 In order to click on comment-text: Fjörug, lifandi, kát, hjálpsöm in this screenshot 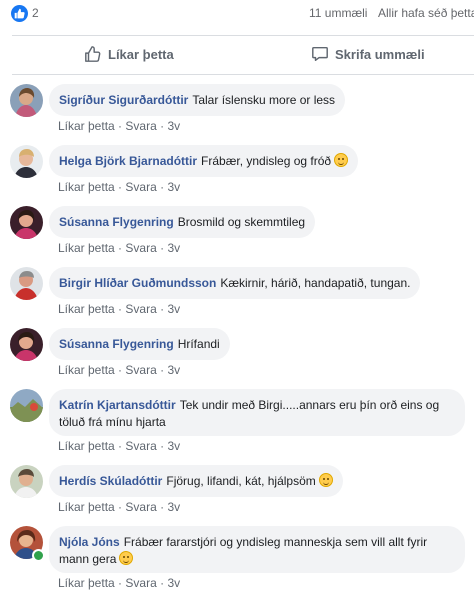, I will do `click(241, 481)`.